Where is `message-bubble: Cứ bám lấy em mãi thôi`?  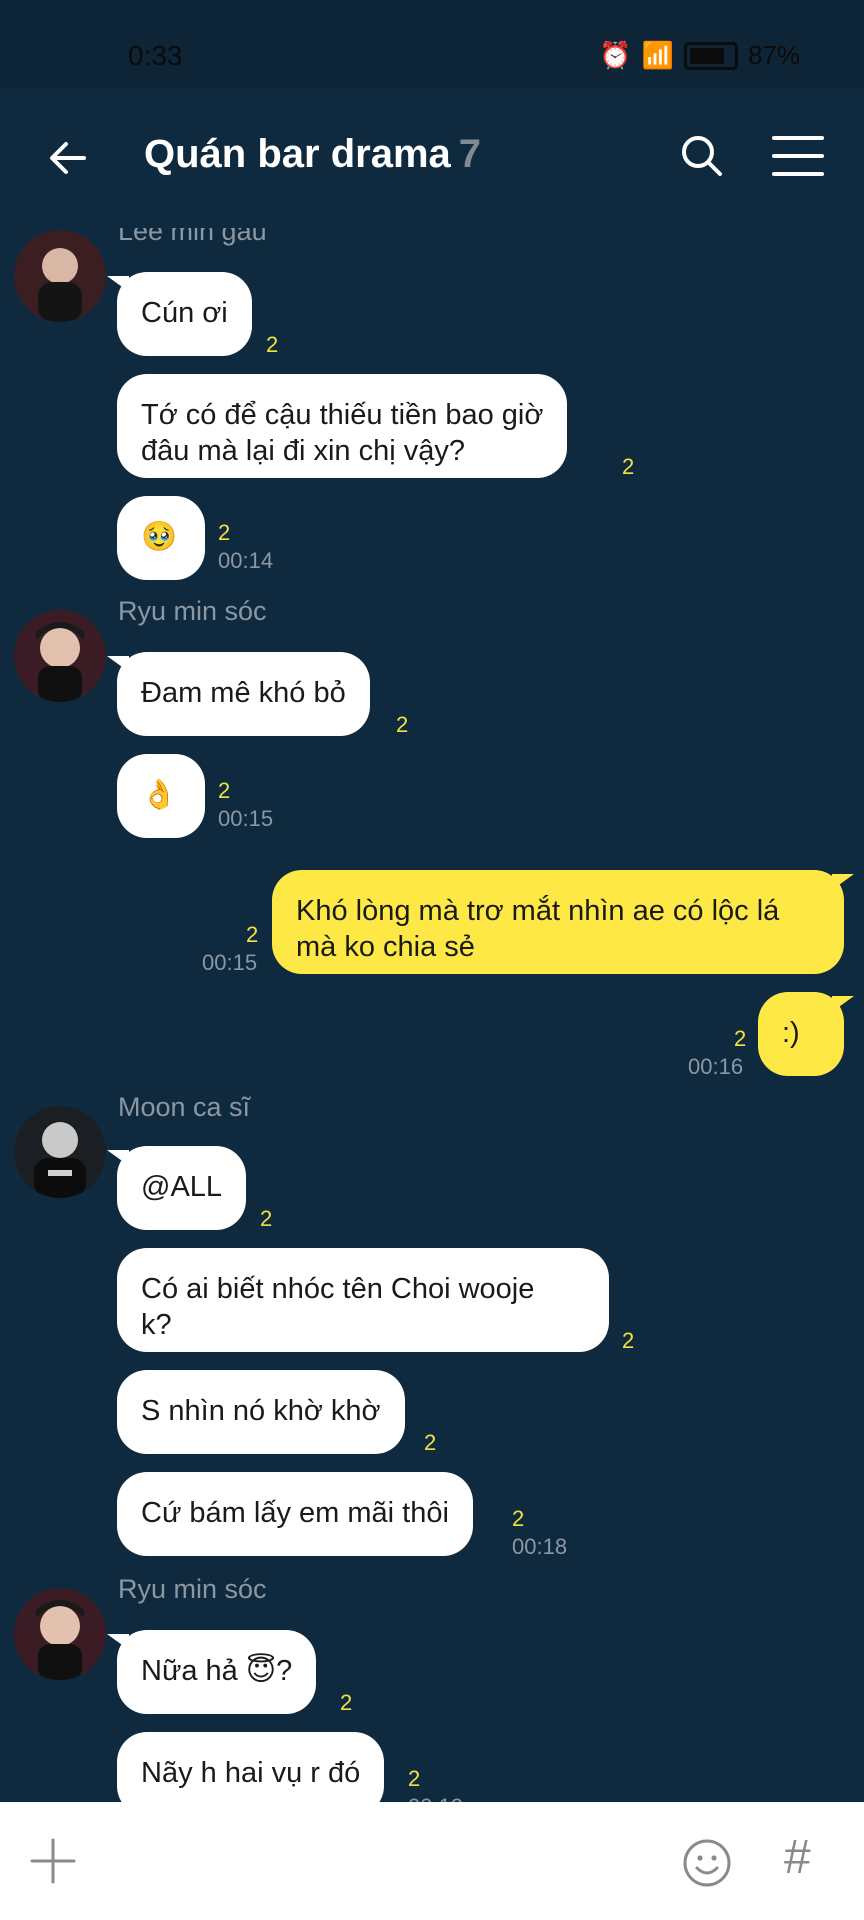 message-bubble: Cứ bám lấy em mãi thôi is located at coordinates (295, 1514).